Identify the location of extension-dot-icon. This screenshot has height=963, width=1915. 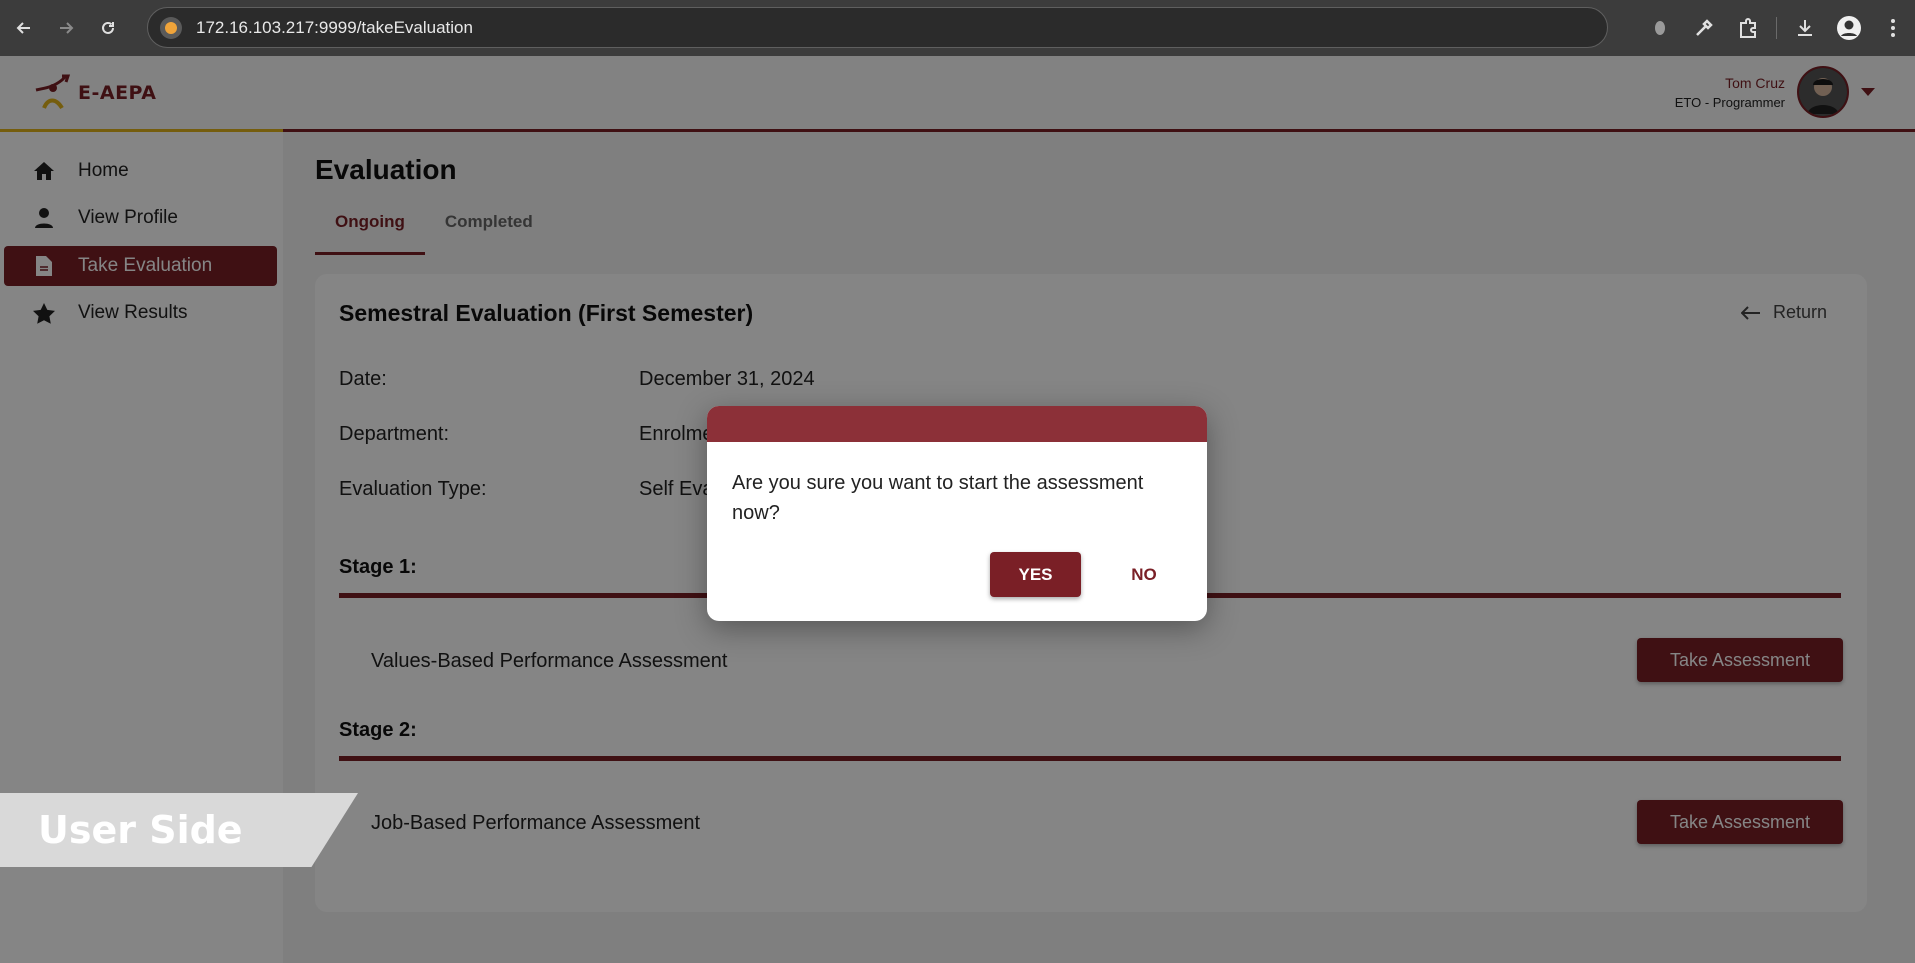
(1660, 28).